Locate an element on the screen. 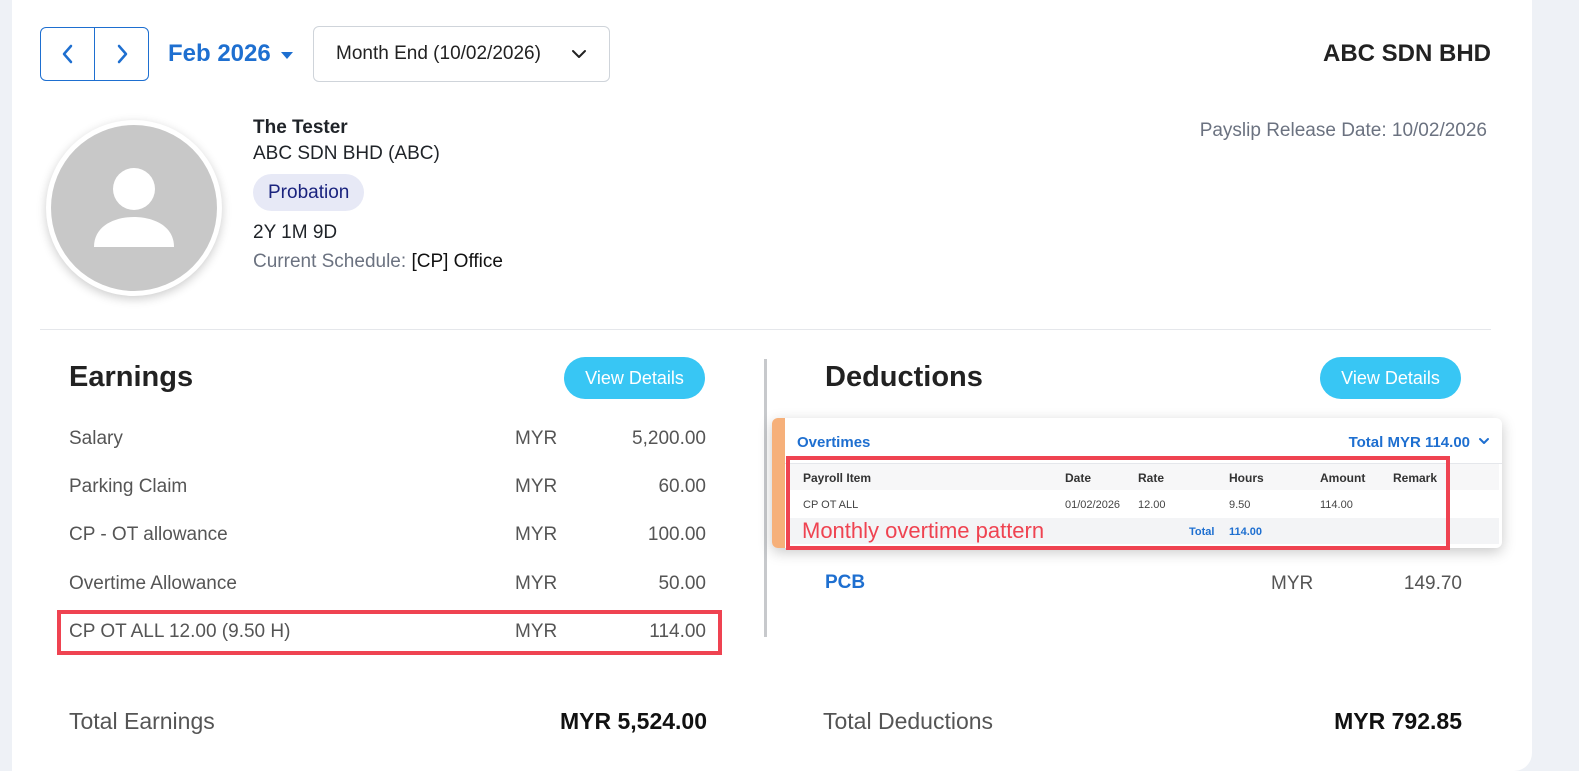 The image size is (1579, 771). period-label: Feb 2026 is located at coordinates (219, 53).